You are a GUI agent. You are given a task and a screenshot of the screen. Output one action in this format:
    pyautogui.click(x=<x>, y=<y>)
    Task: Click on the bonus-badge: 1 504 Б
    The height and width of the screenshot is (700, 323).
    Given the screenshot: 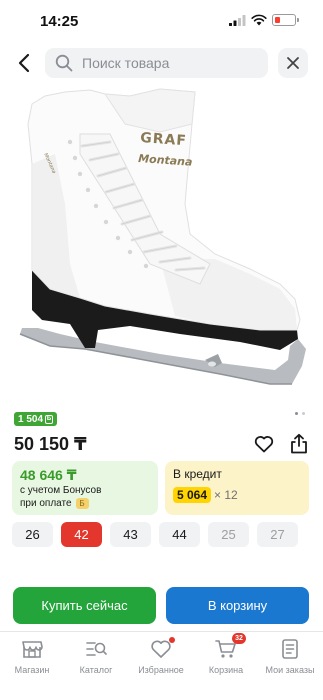 What is the action you would take?
    pyautogui.click(x=36, y=419)
    